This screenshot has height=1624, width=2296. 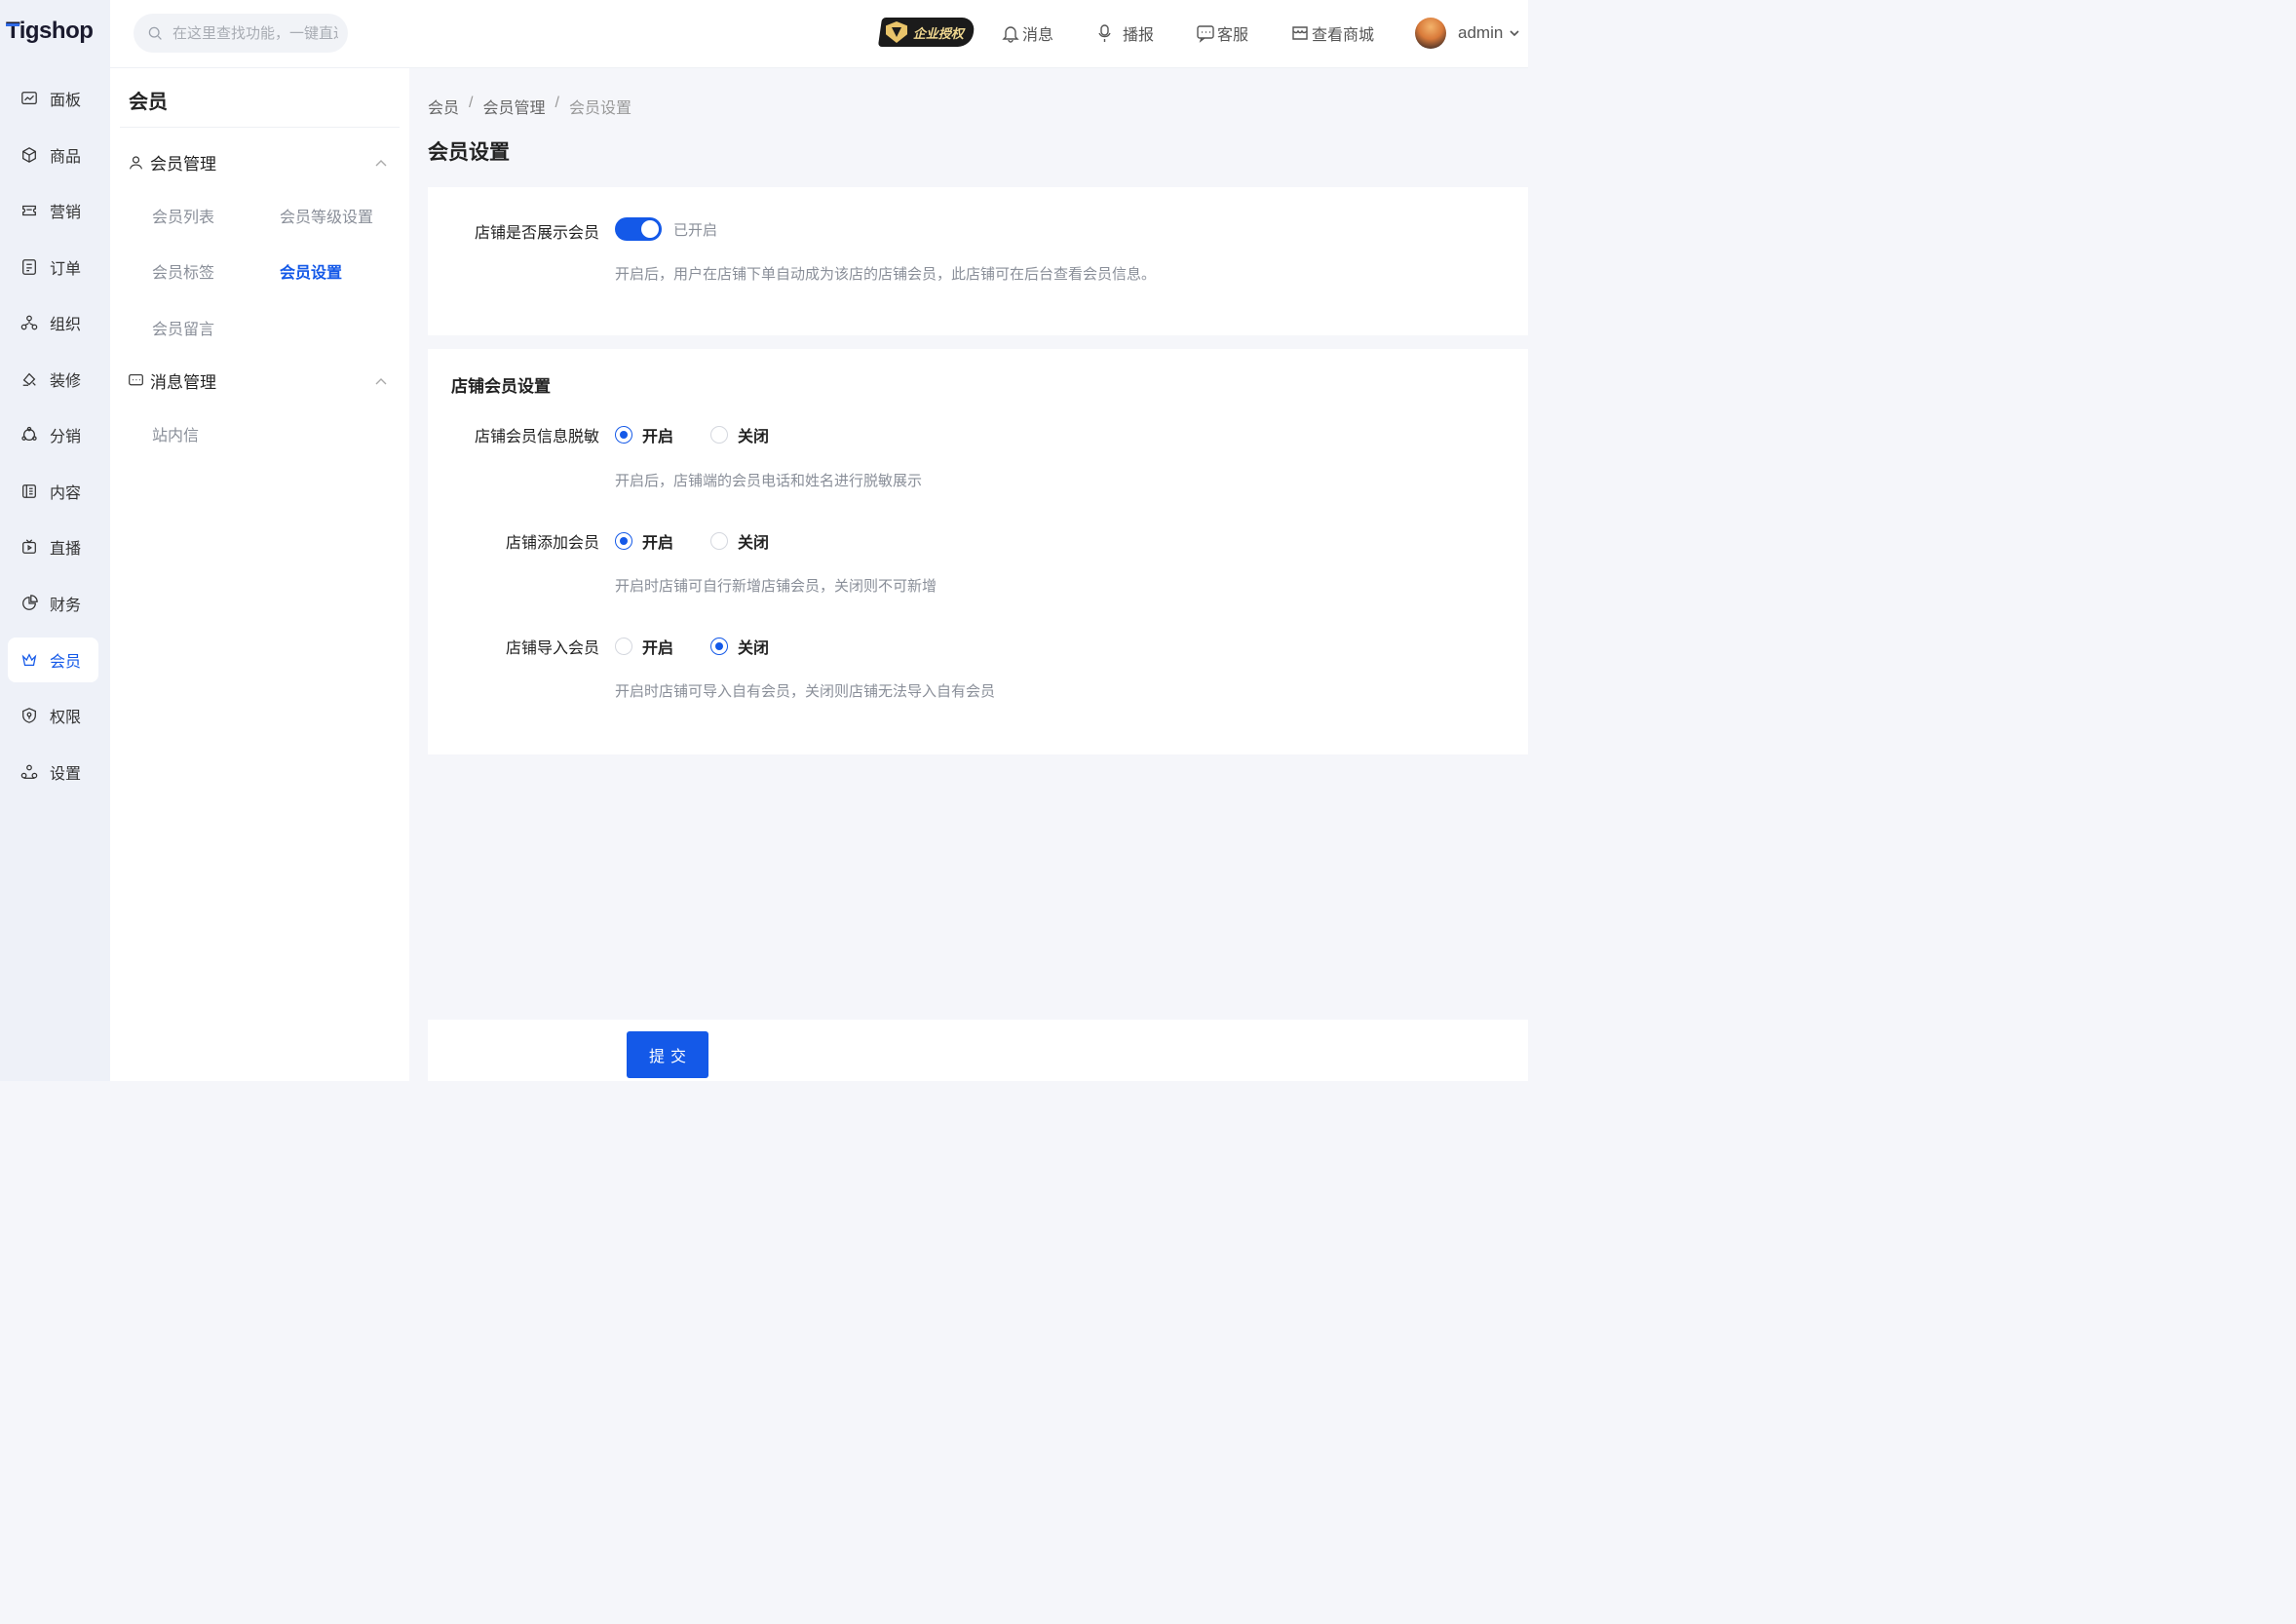 I want to click on sublink-member-list: 会员列表, so click(x=183, y=215).